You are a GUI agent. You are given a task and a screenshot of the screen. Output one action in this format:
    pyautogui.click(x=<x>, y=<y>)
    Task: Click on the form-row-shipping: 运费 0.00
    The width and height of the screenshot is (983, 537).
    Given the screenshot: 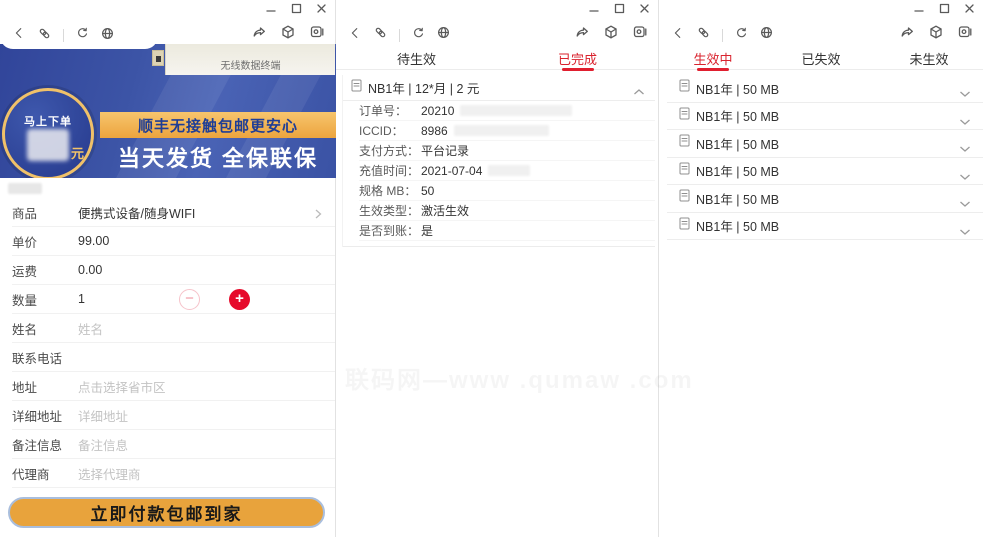 What is the action you would take?
    pyautogui.click(x=173, y=270)
    